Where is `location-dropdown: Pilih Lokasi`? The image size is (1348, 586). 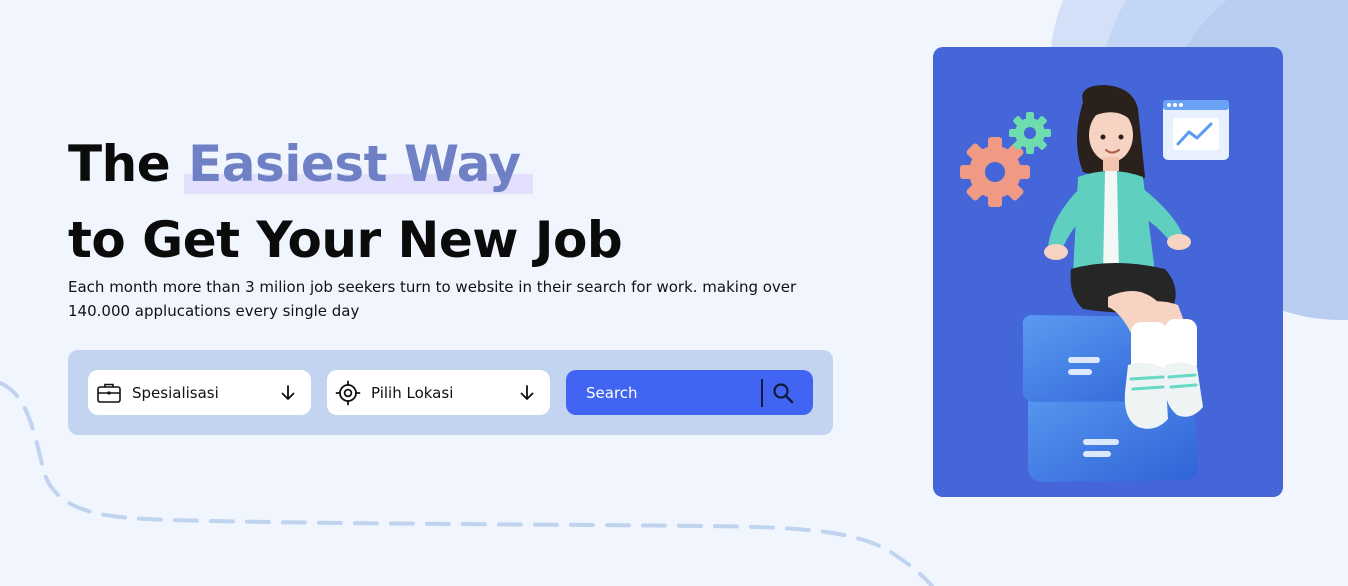 location-dropdown: Pilih Lokasi is located at coordinates (438, 392).